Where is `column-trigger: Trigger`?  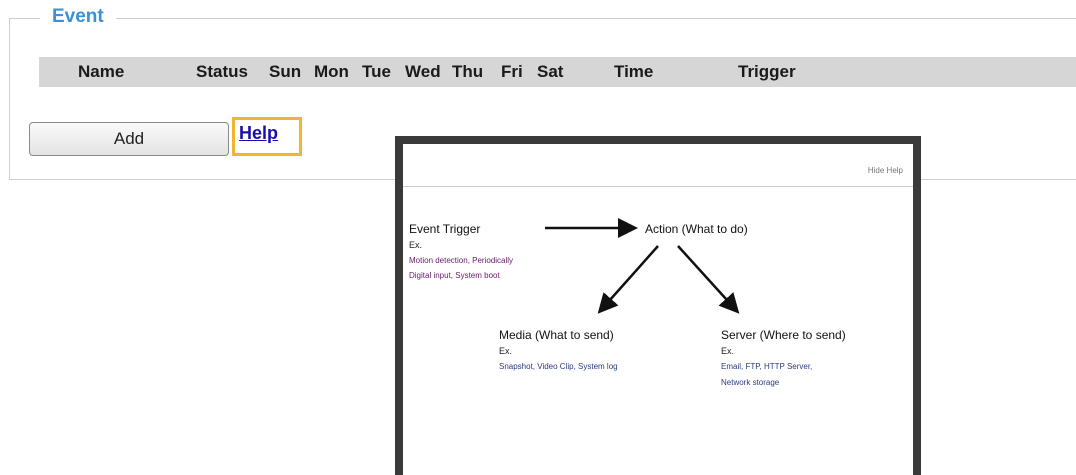 column-trigger: Trigger is located at coordinates (767, 71).